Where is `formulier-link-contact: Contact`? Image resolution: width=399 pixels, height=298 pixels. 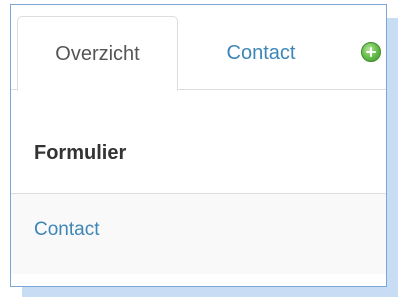 formulier-link-contact: Contact is located at coordinates (66, 230).